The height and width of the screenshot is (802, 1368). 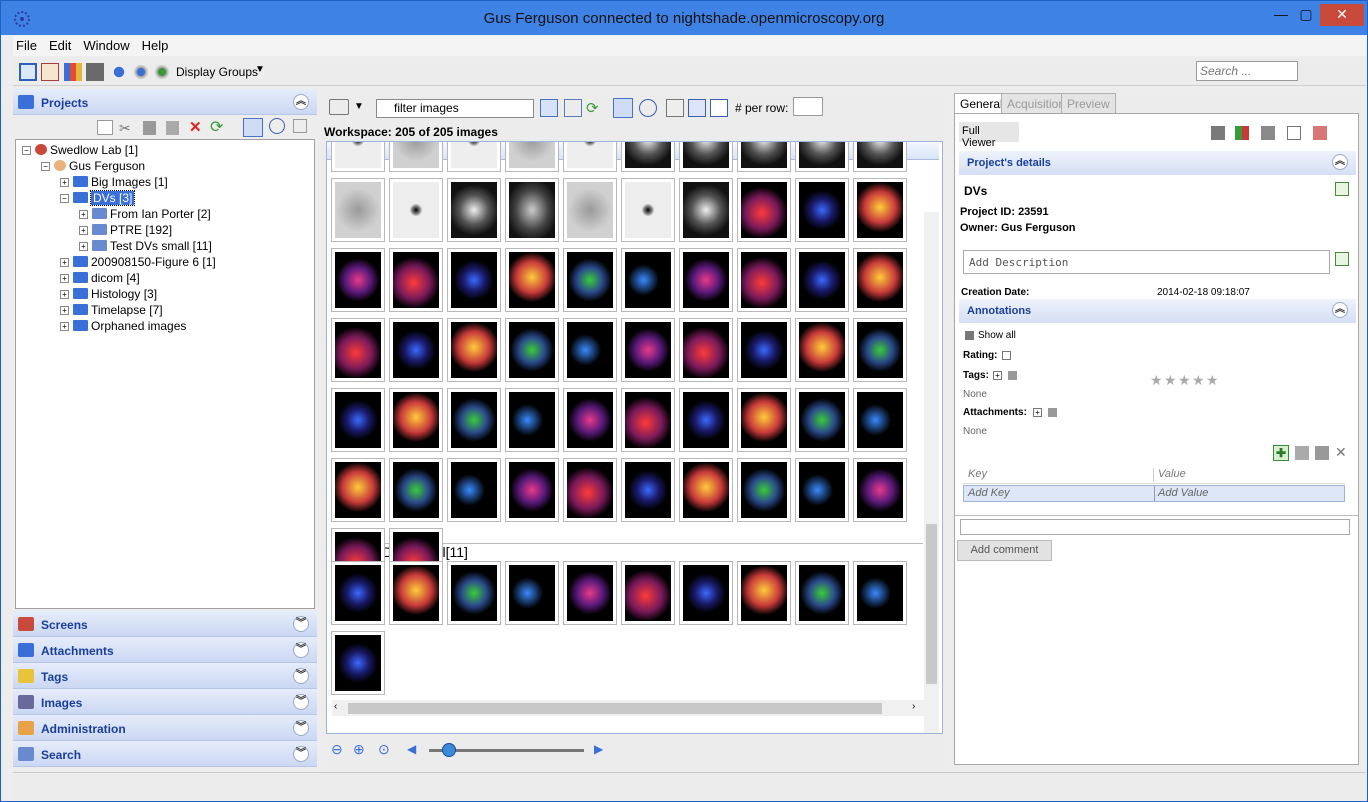 I want to click on scripts-icon, so click(x=162, y=72).